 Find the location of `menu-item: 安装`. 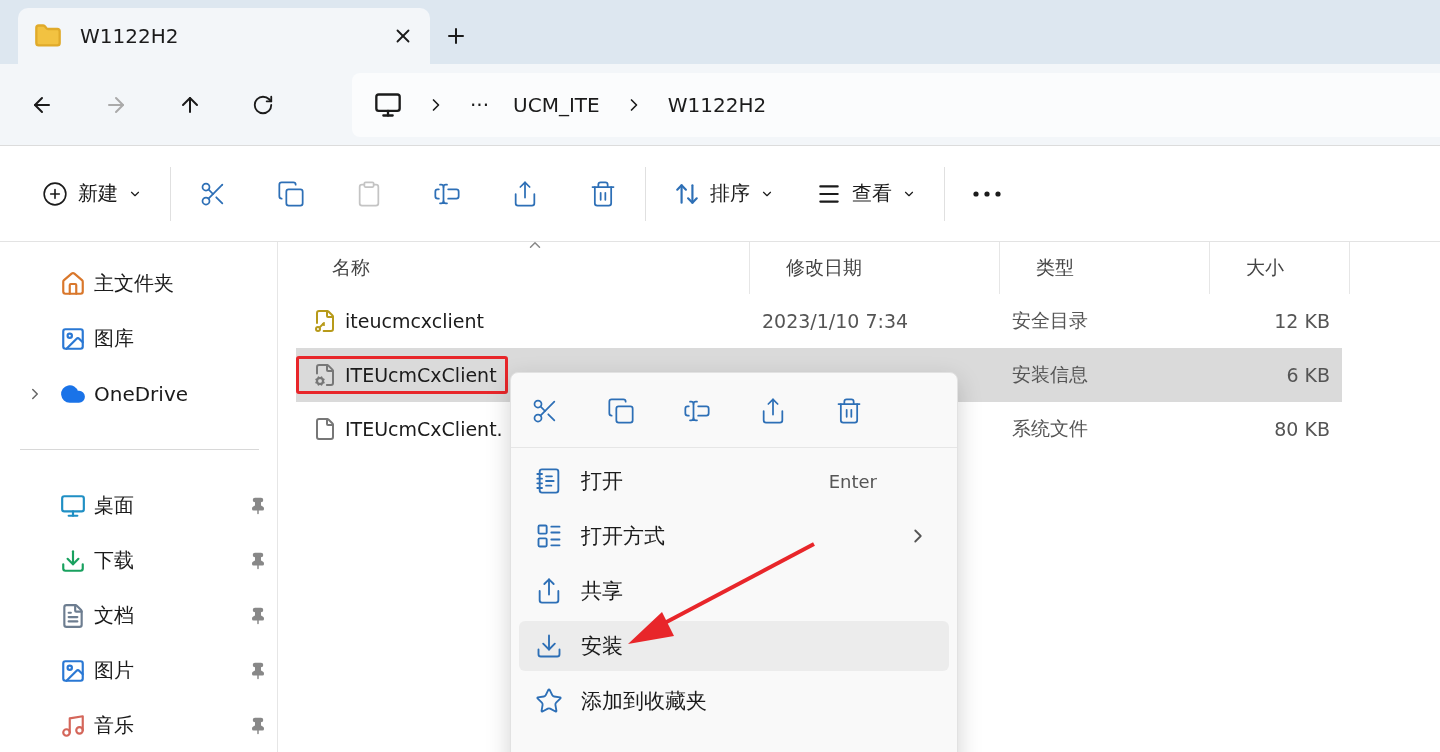

menu-item: 安装 is located at coordinates (734, 646).